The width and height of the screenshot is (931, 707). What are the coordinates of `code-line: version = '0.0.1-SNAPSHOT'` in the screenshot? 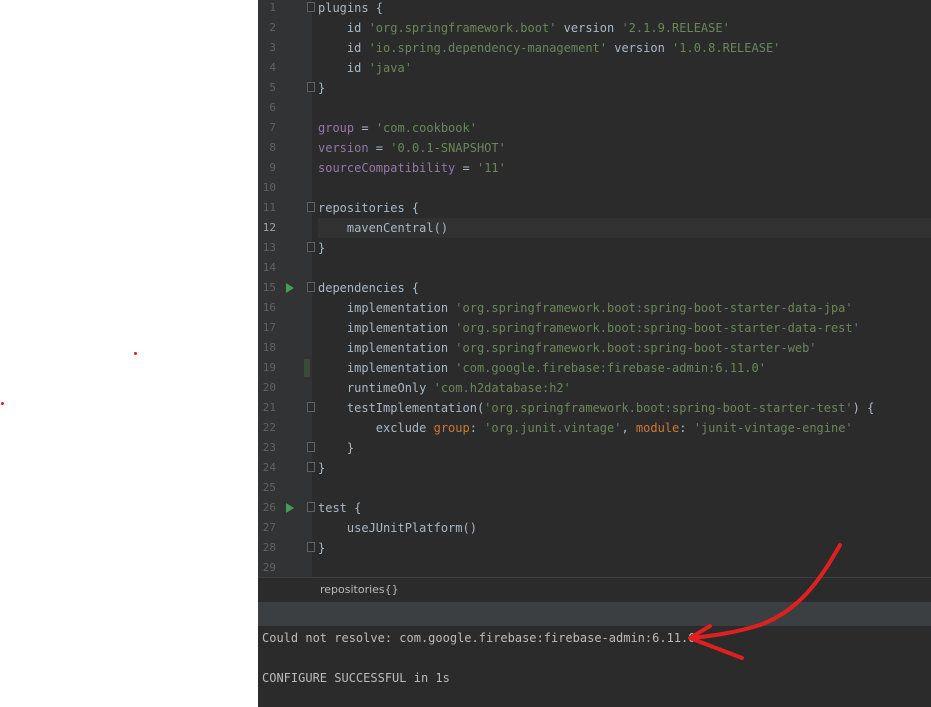 It's located at (624, 148).